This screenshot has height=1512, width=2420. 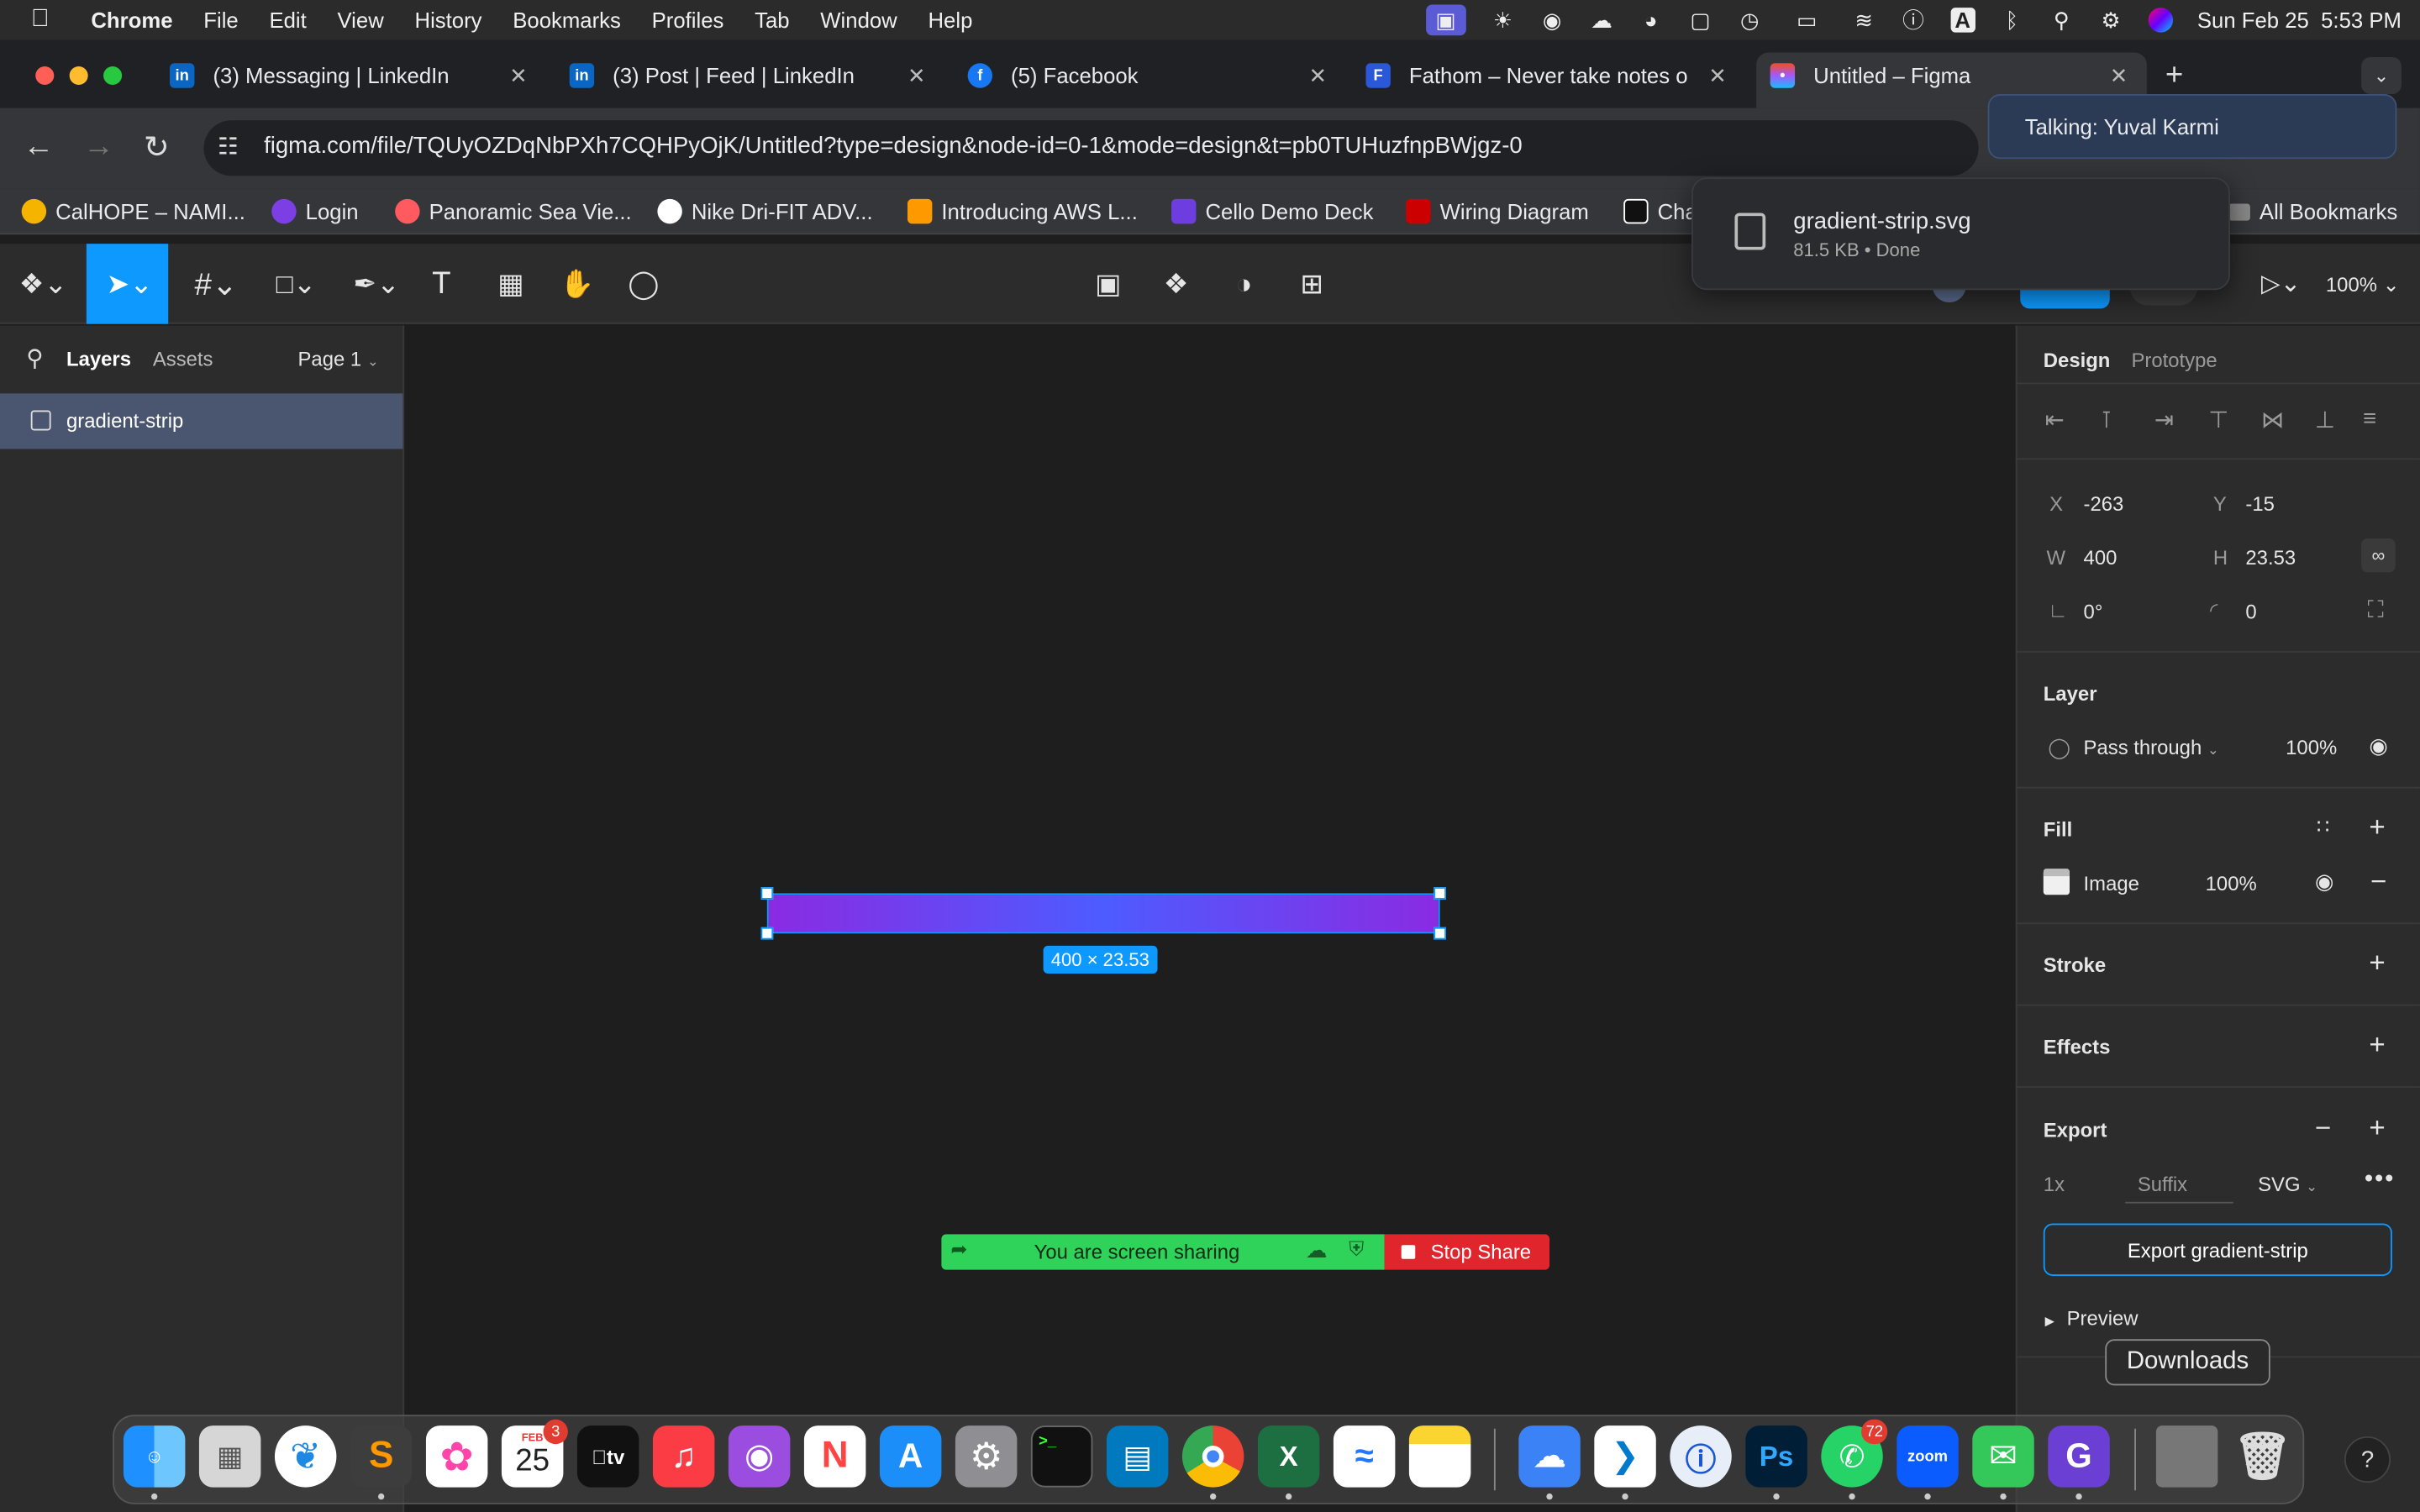 What do you see at coordinates (754, 75) in the screenshot?
I see `tab-linkedin-post: in (3) Post | Feed | LinkedIn ✕` at bounding box center [754, 75].